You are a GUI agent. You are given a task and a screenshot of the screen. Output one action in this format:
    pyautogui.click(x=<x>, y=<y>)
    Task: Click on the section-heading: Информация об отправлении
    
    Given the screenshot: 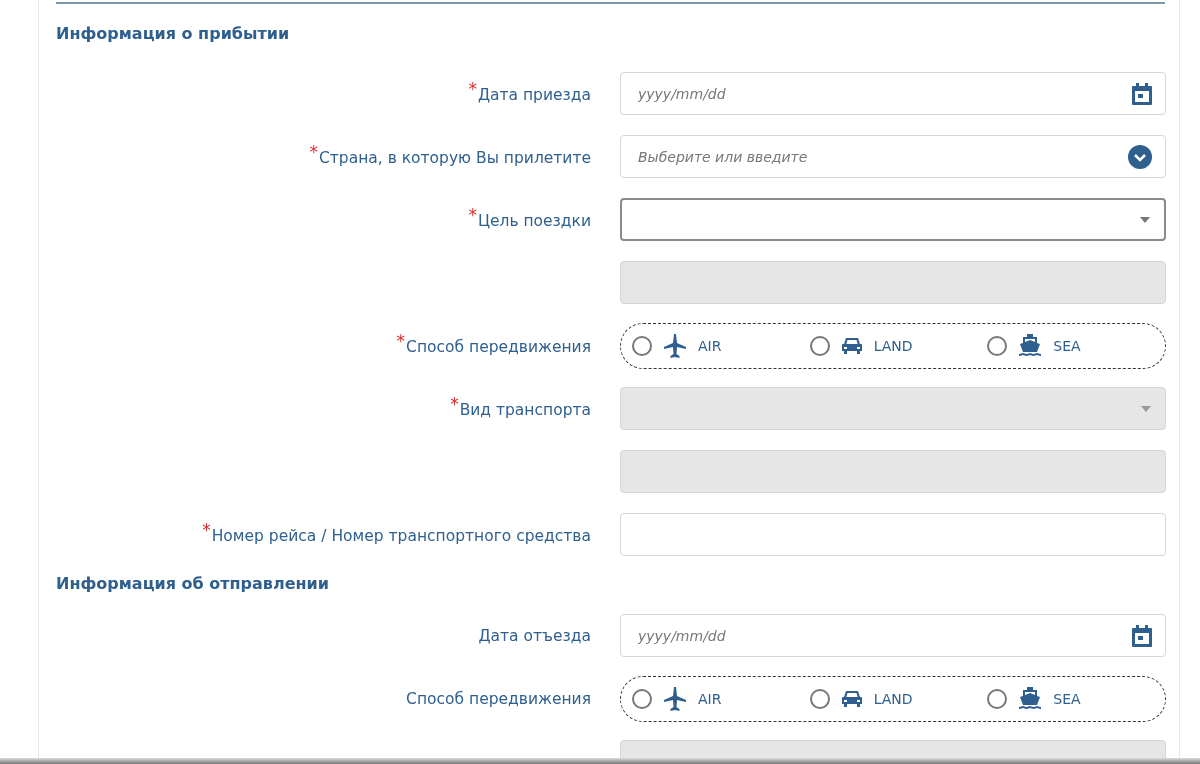 What is the action you would take?
    pyautogui.click(x=193, y=584)
    